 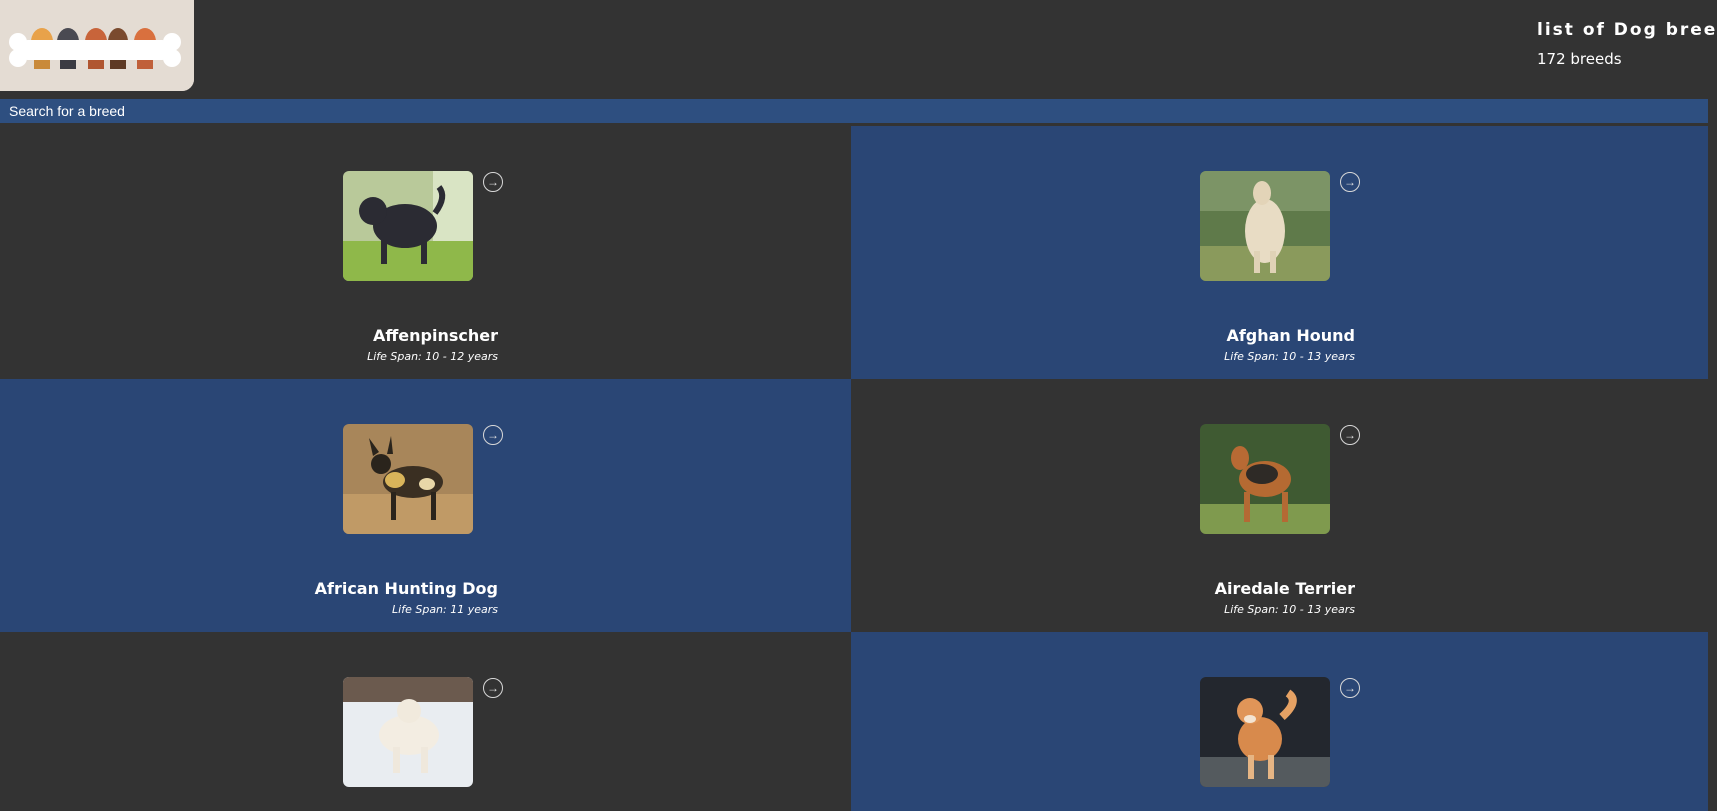 What do you see at coordinates (432, 356) in the screenshot?
I see `breed-life-span: Life Span: 10 - 12 years` at bounding box center [432, 356].